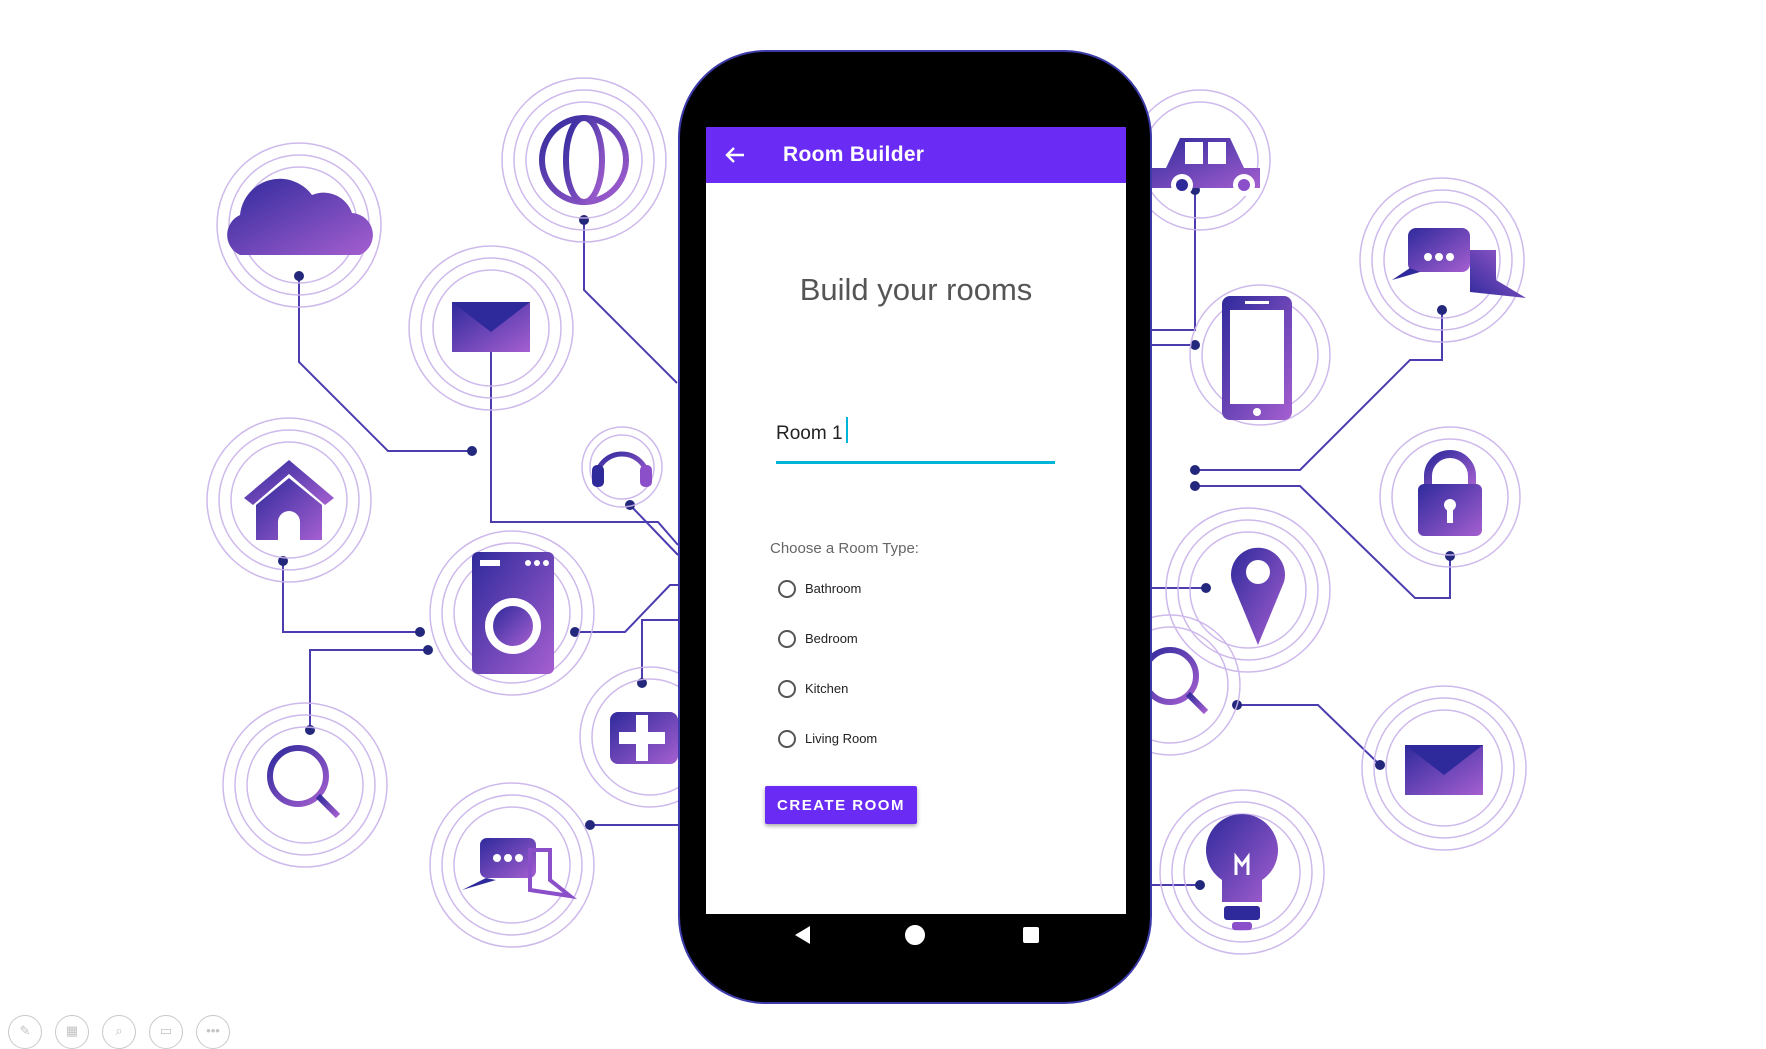 The height and width of the screenshot is (1049, 1766). What do you see at coordinates (915, 935) in the screenshot?
I see `home-circle-icon` at bounding box center [915, 935].